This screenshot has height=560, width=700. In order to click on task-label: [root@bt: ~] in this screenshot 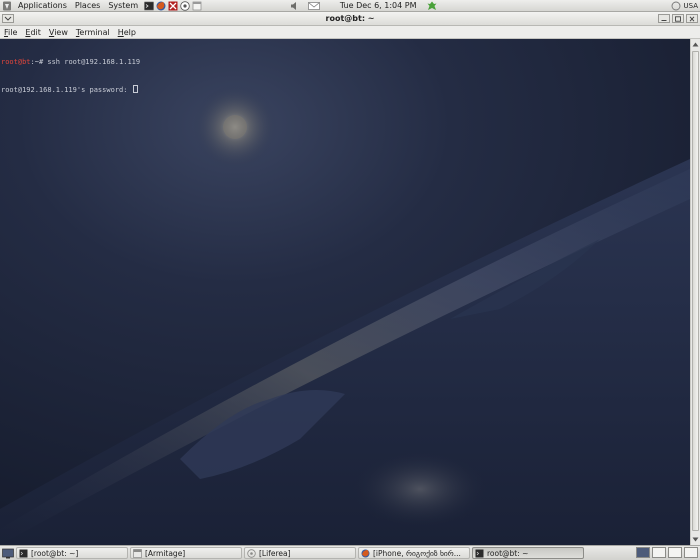, I will do `click(55, 553)`.